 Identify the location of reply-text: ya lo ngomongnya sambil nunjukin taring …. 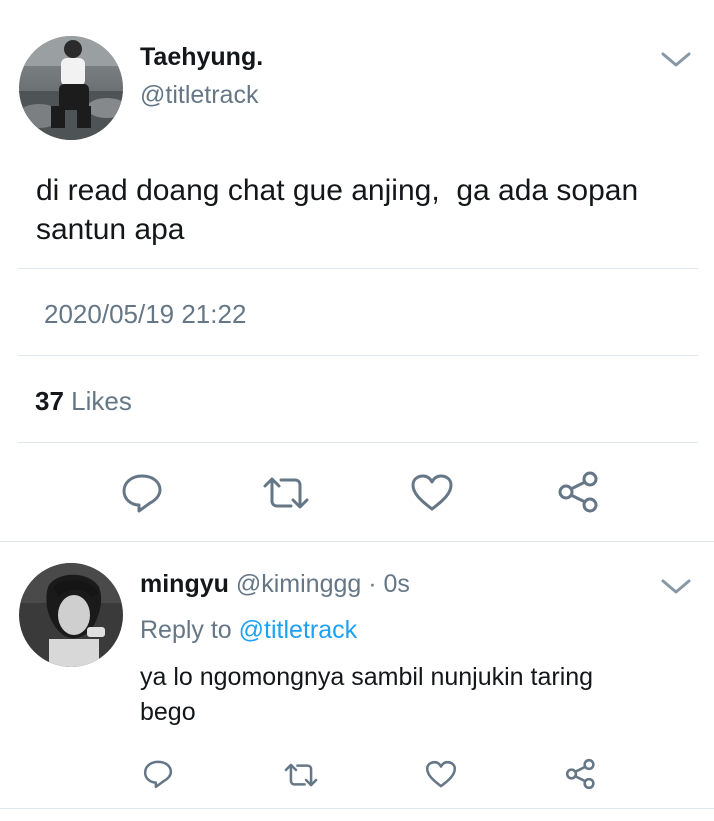
(366, 695).